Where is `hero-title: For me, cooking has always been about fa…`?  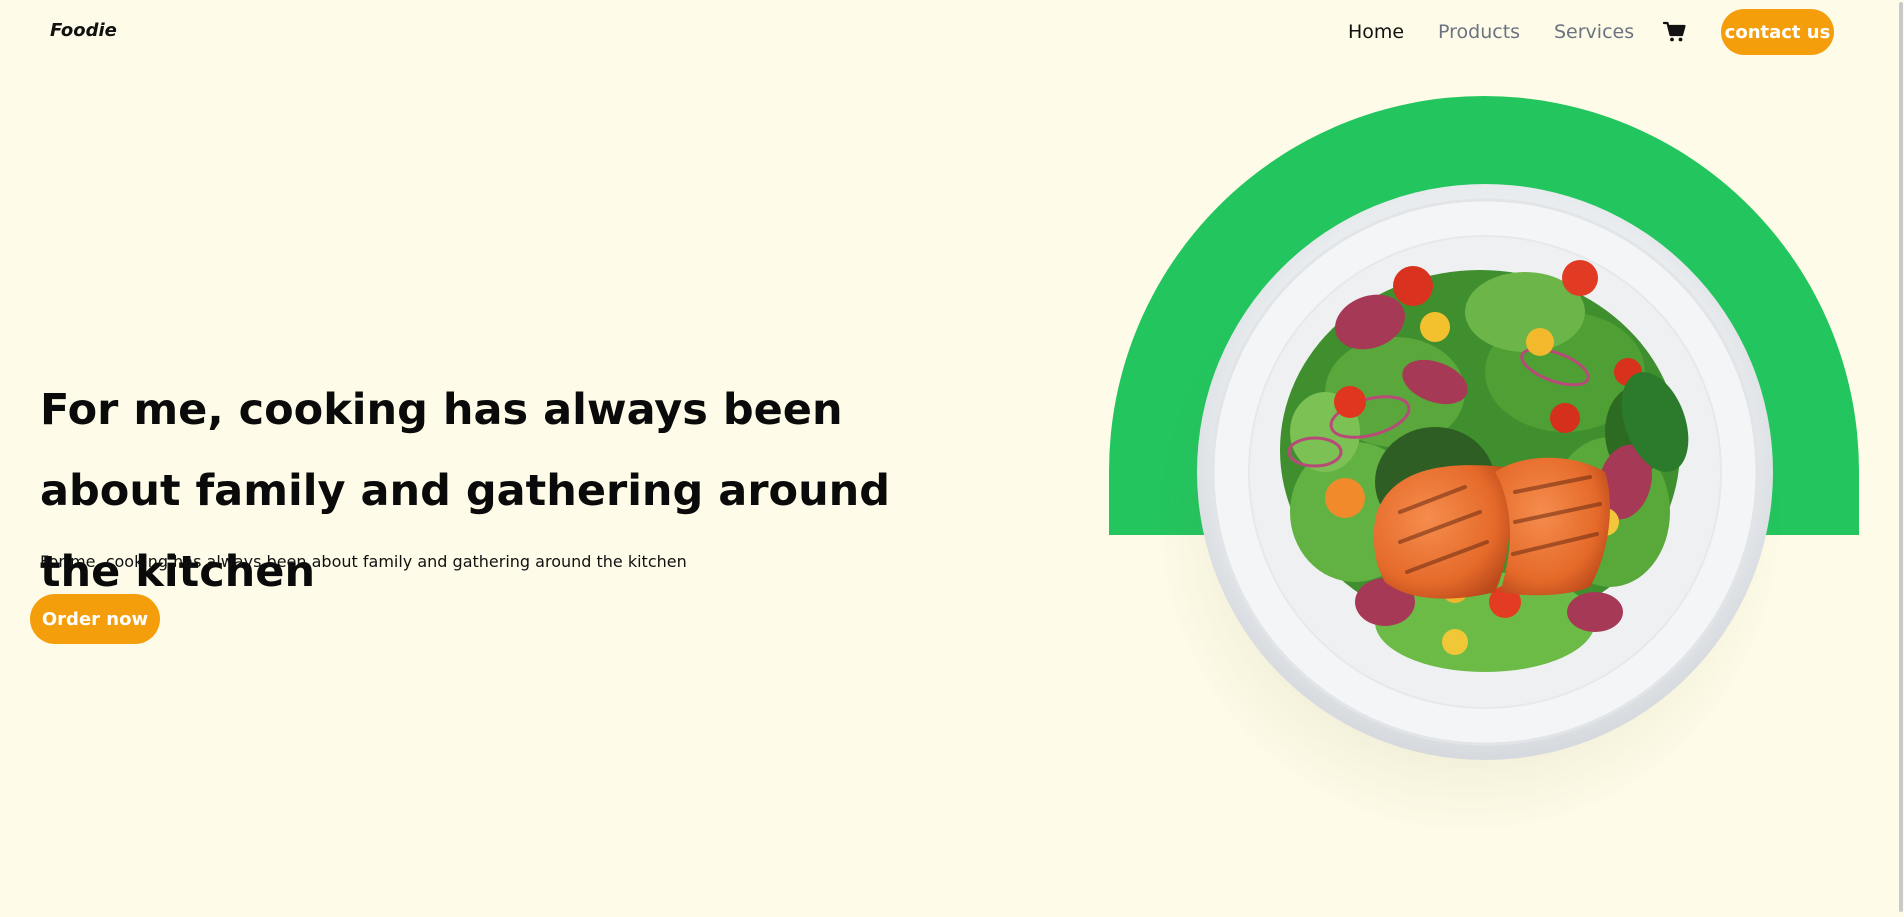
hero-title: For me, cooking has always been about fa… is located at coordinates (465, 491).